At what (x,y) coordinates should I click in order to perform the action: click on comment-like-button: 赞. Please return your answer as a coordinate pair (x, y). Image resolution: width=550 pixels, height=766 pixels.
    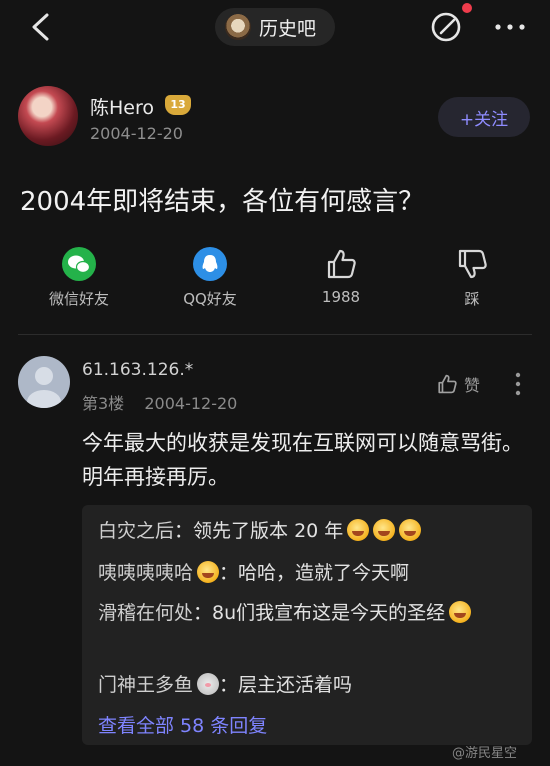
    Looking at the image, I should click on (458, 384).